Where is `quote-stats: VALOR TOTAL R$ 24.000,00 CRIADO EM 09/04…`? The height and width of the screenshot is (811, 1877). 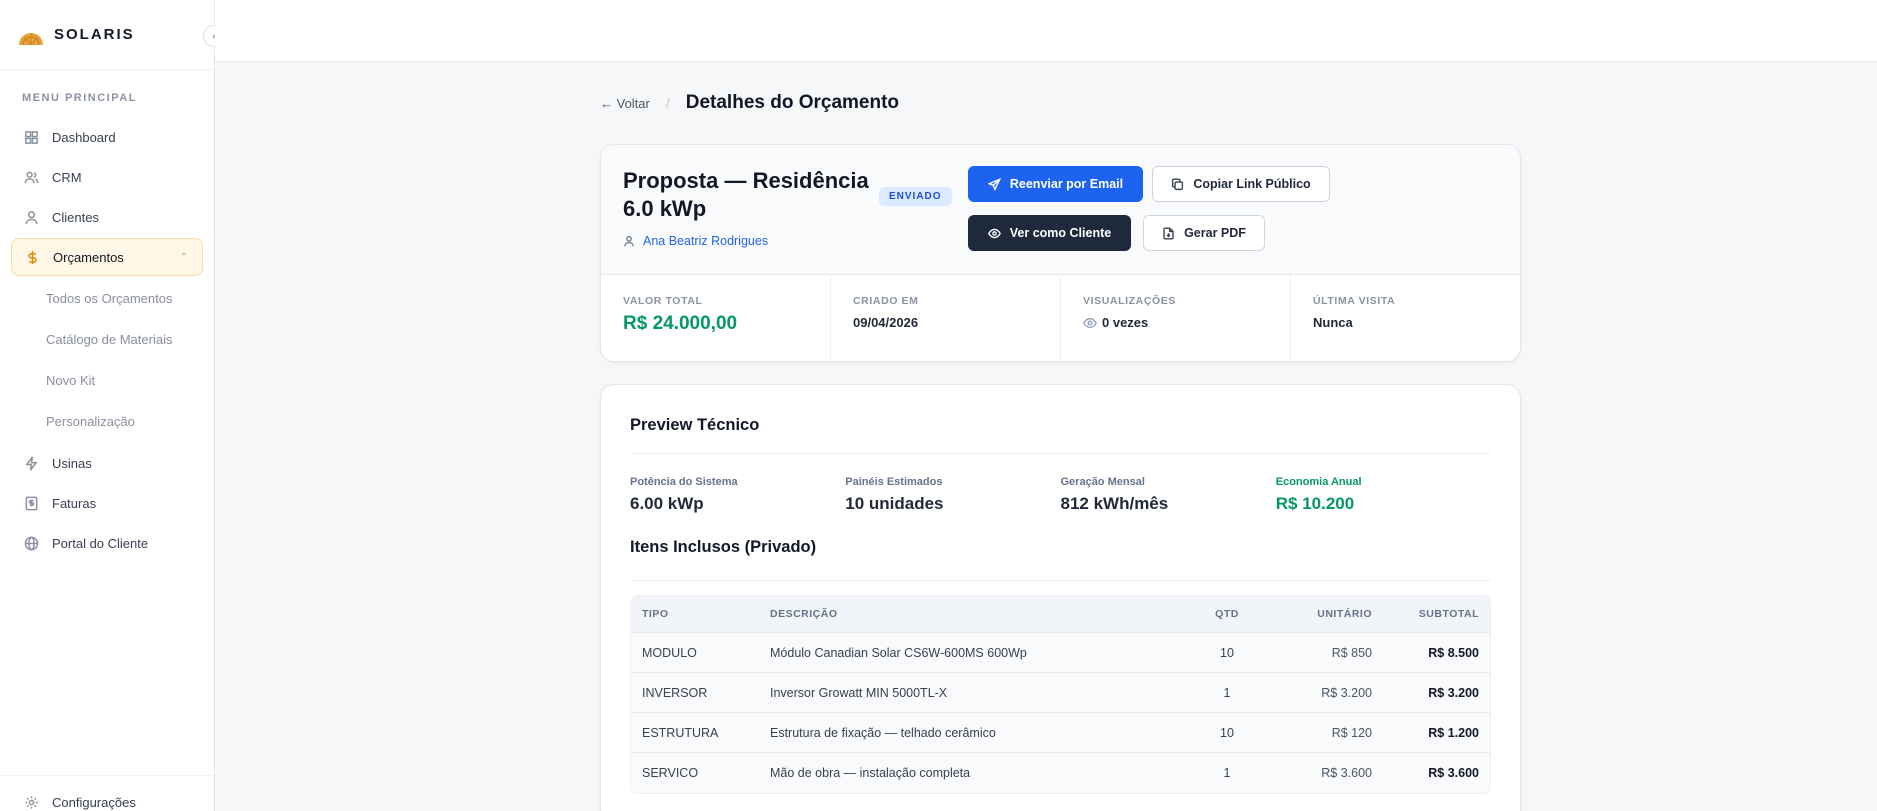
quote-stats: VALOR TOTAL R$ 24.000,00 CRIADO EM 09/04… is located at coordinates (1060, 318).